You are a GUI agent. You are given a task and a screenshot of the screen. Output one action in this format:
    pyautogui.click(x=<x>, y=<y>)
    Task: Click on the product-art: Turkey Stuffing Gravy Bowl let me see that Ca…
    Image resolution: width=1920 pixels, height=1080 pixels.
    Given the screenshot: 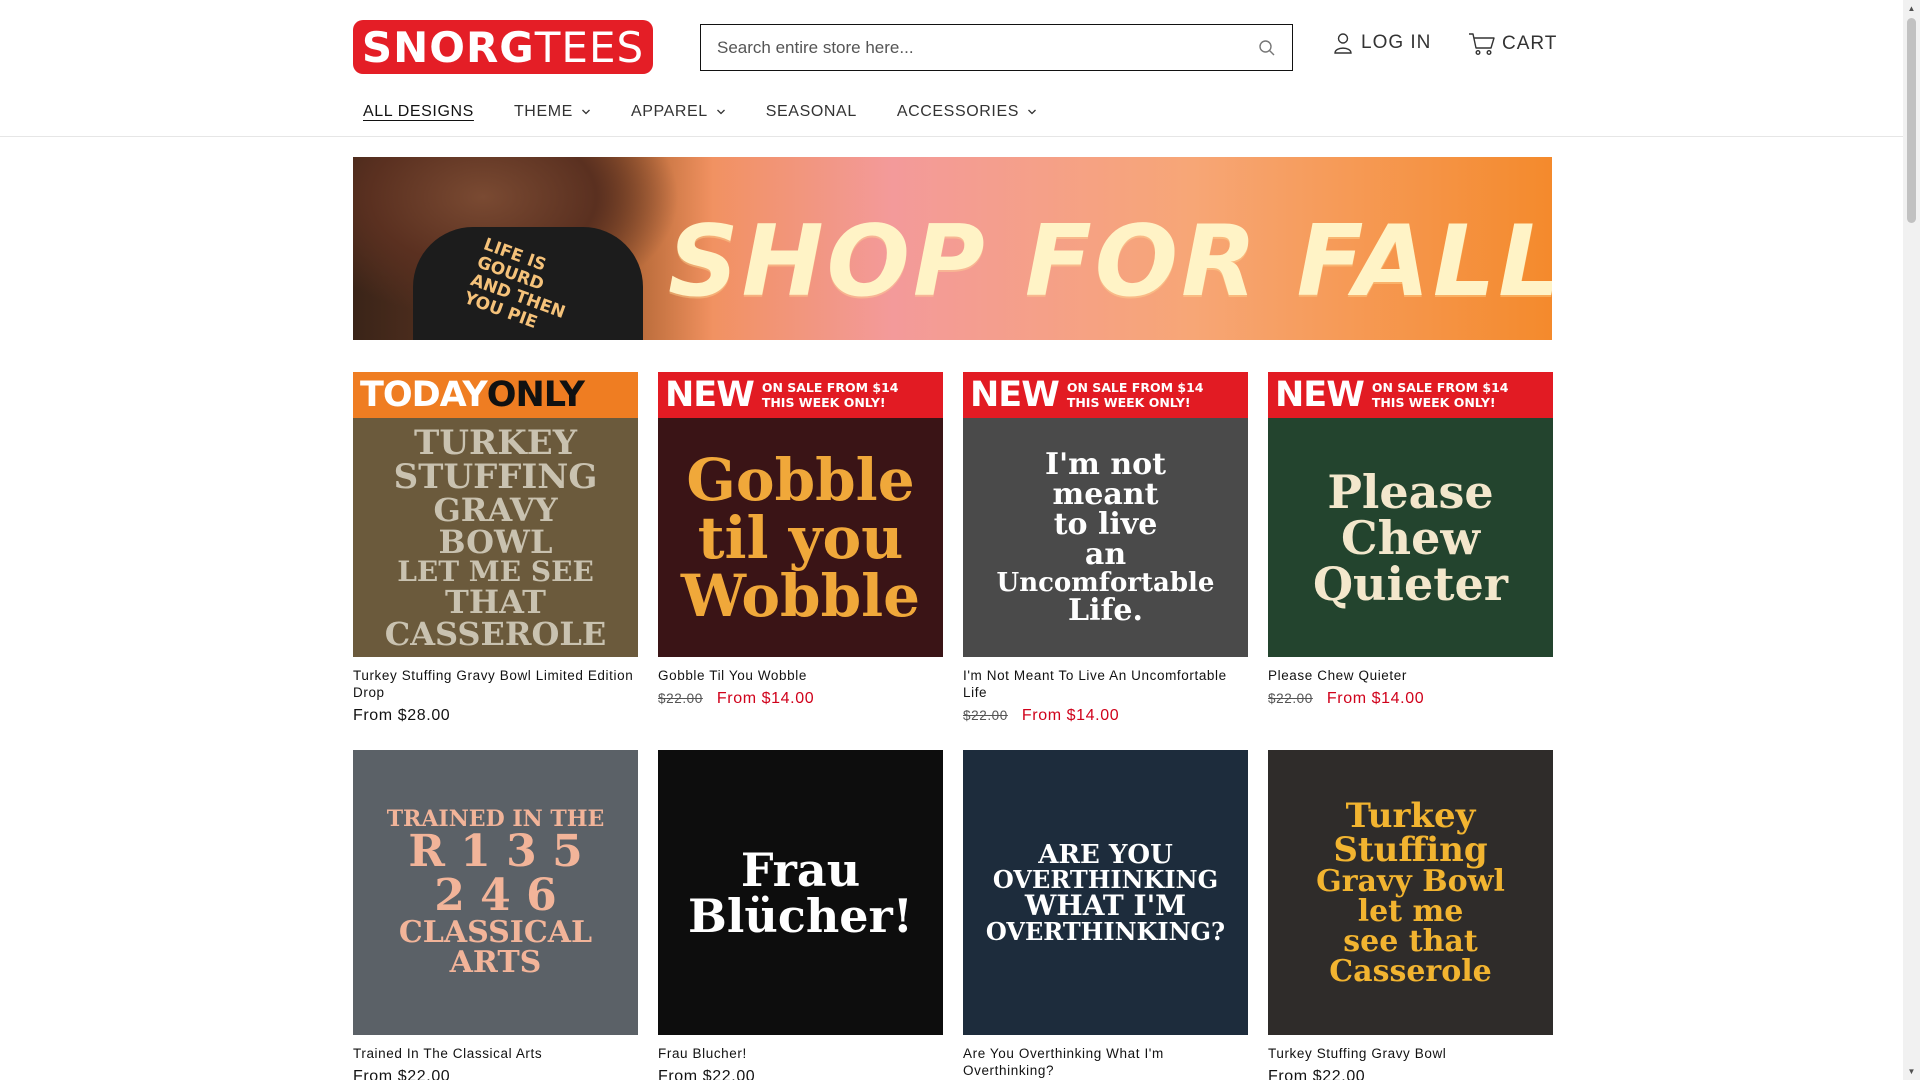 What is the action you would take?
    pyautogui.click(x=1410, y=892)
    